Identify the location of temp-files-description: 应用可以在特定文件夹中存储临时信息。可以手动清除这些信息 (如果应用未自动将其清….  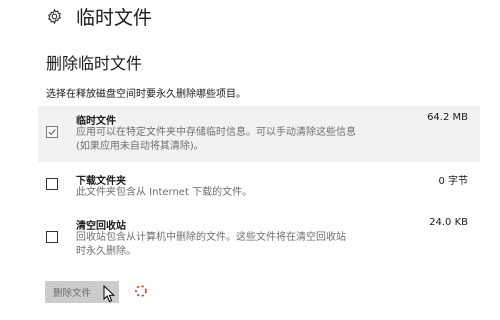
(273, 140).